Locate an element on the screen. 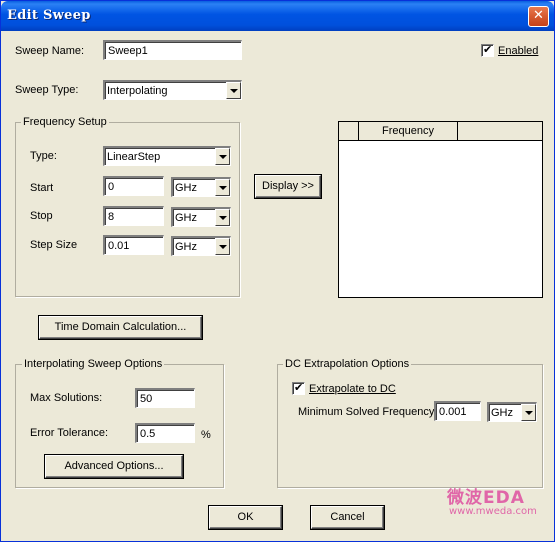 This screenshot has height=542, width=555. close-button: ✕ is located at coordinates (538, 16).